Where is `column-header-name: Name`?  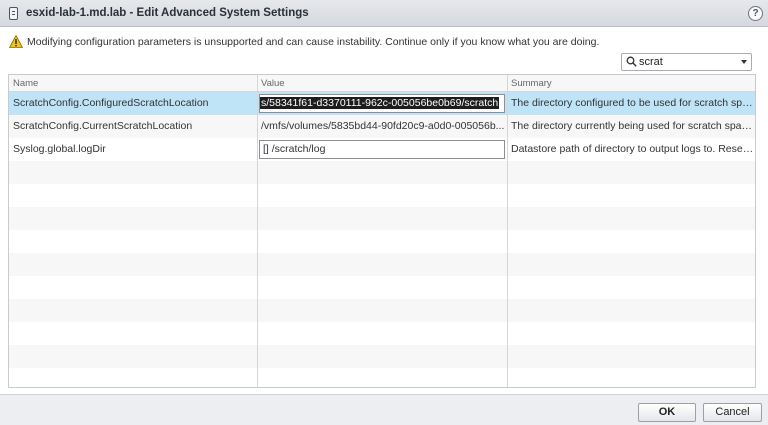
column-header-name: Name is located at coordinates (25, 83).